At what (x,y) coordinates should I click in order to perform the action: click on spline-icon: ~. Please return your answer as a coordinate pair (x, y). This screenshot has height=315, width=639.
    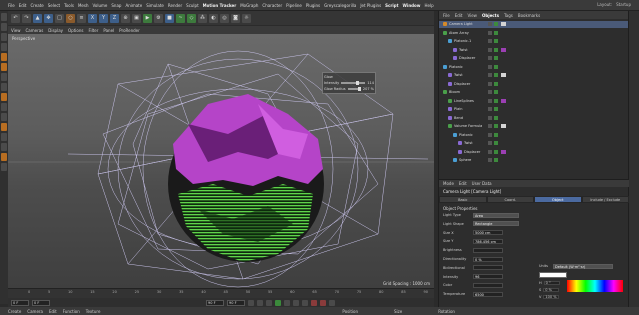
    Looking at the image, I should click on (180, 18).